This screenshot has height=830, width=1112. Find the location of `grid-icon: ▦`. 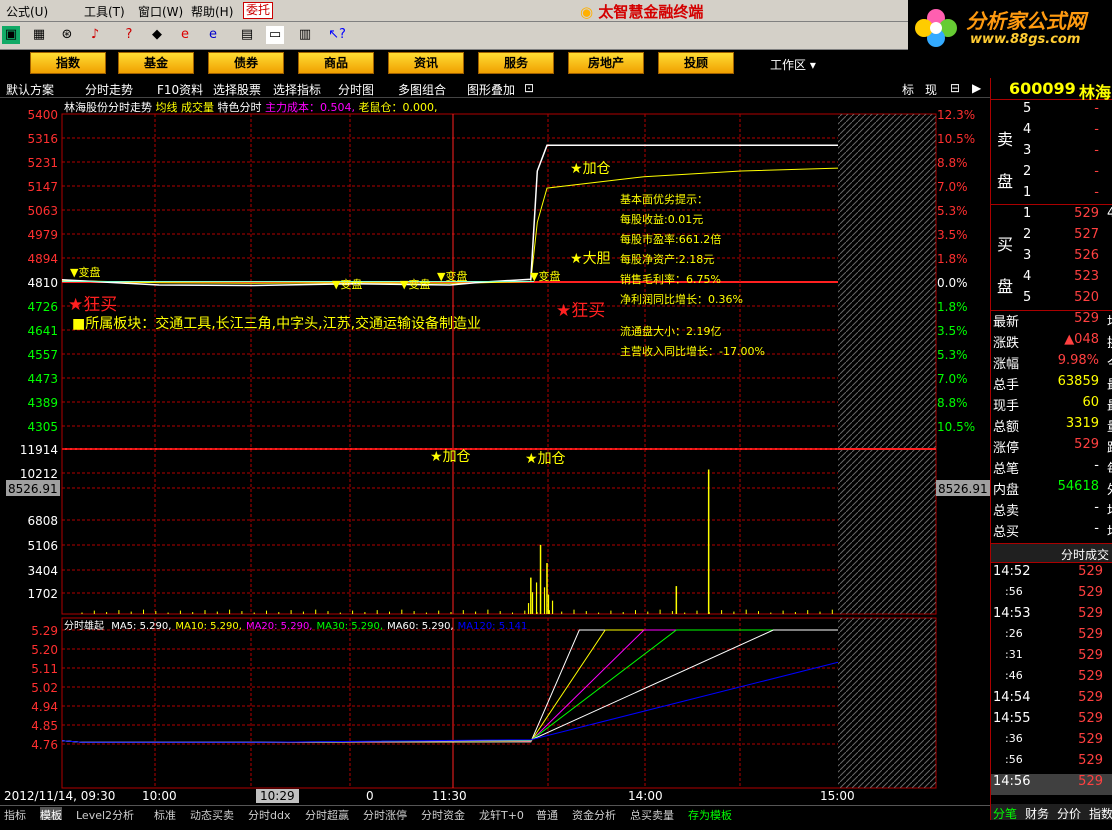

grid-icon: ▦ is located at coordinates (39, 35).